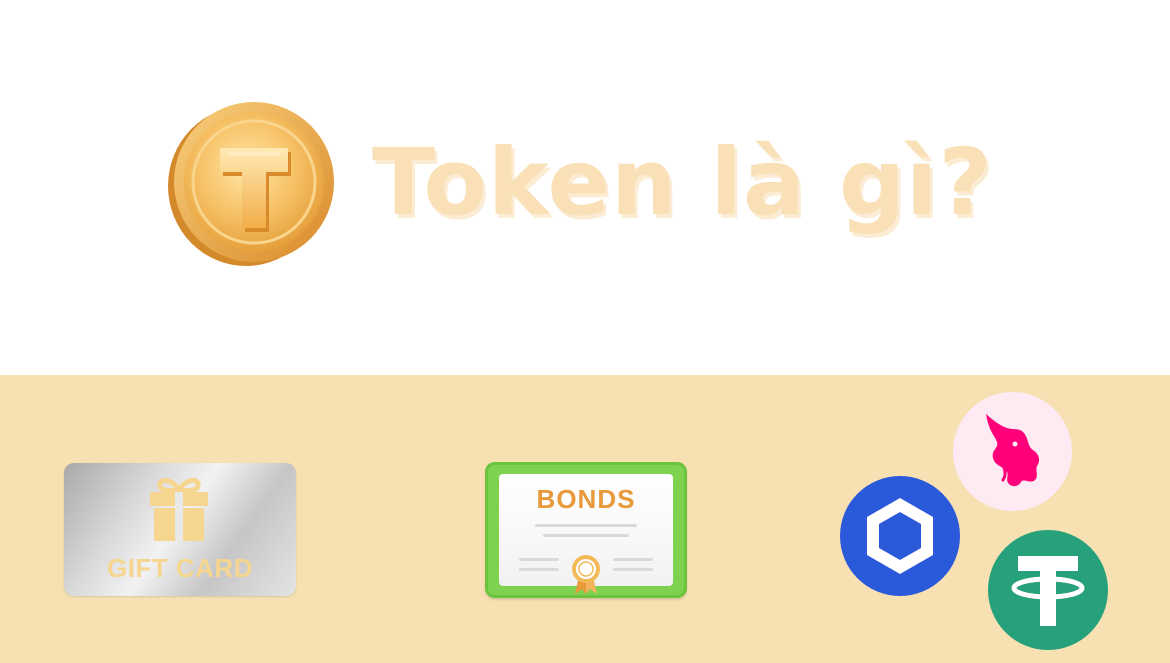 The height and width of the screenshot is (663, 1170). I want to click on certificate-paper: BONDS, so click(586, 534).